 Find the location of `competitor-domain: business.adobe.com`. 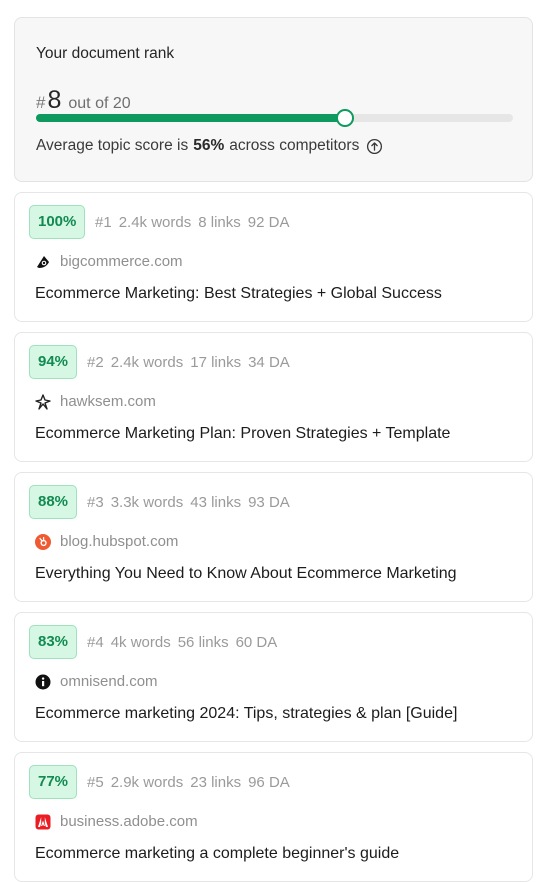

competitor-domain: business.adobe.com is located at coordinates (116, 821).